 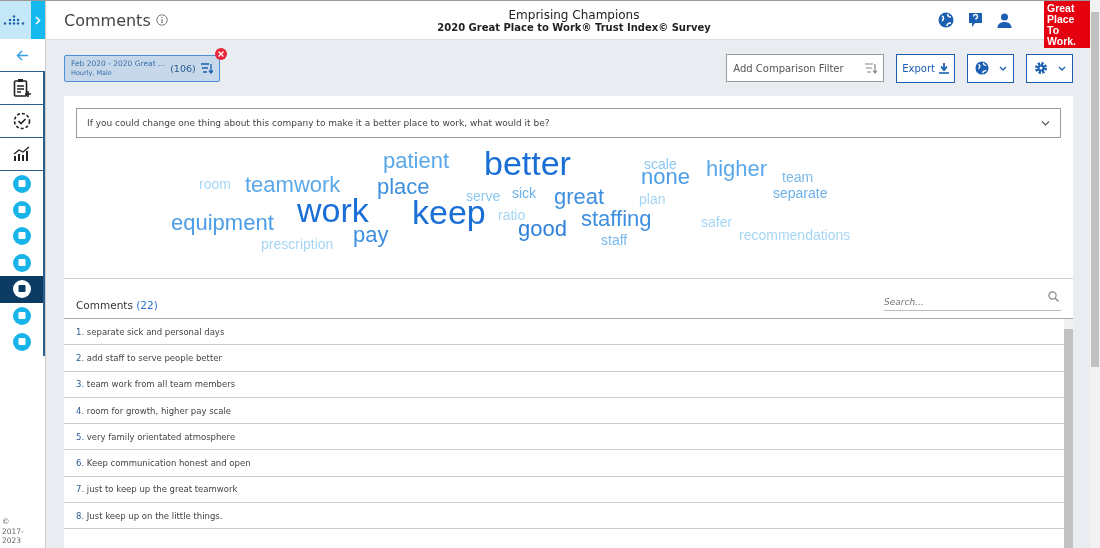 What do you see at coordinates (564, 516) in the screenshot?
I see `comment-row: 8. Just keep up on the little things.` at bounding box center [564, 516].